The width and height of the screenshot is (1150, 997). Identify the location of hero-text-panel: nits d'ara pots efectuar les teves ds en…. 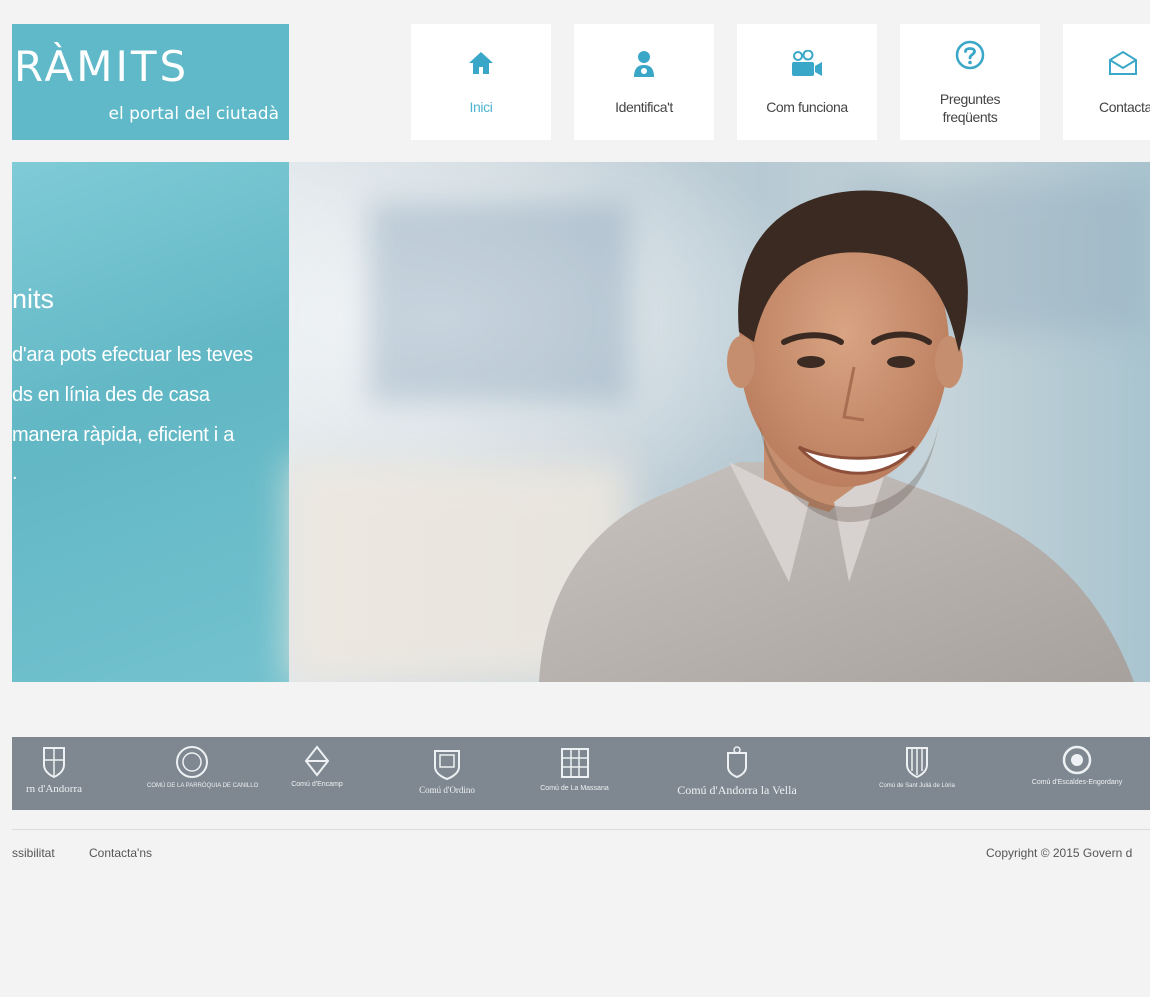
(150, 422).